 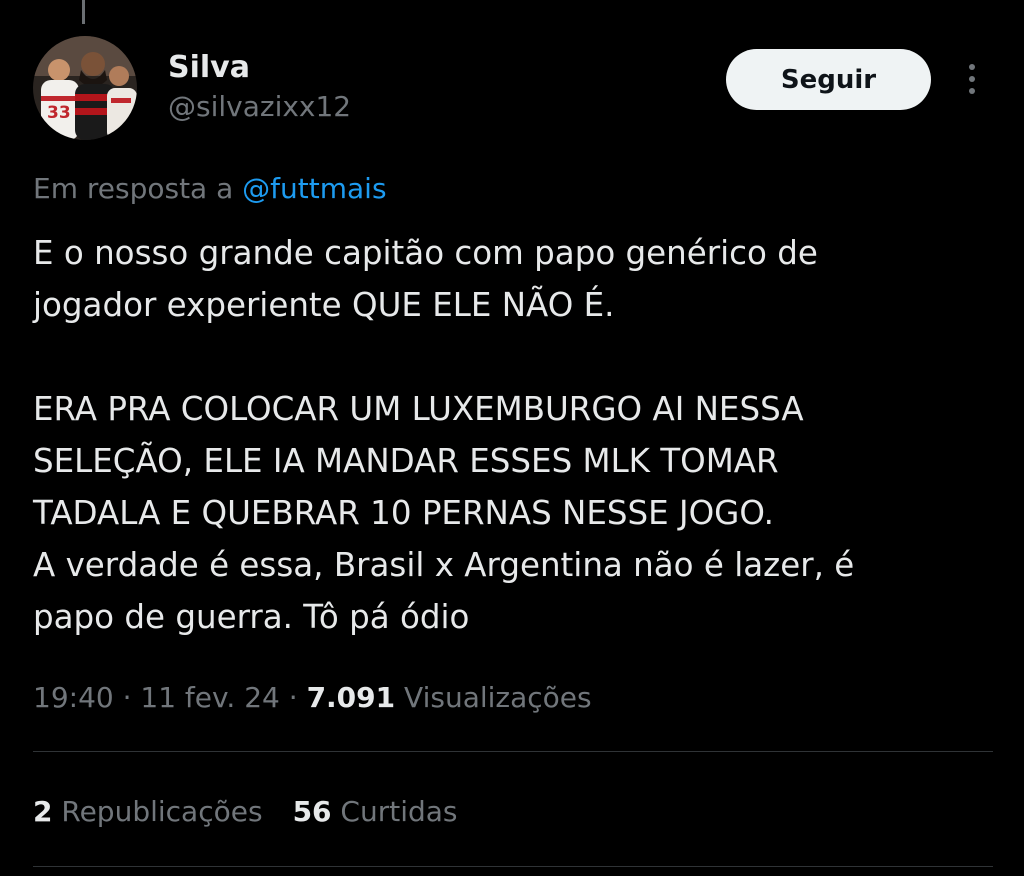 I want to click on profile-photo-icon: 33, so click(x=85, y=88).